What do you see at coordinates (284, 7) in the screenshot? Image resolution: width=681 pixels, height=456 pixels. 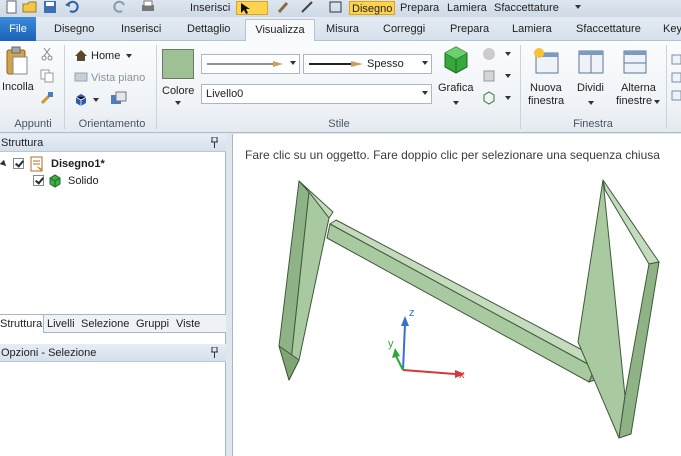 I see `brush-icon` at bounding box center [284, 7].